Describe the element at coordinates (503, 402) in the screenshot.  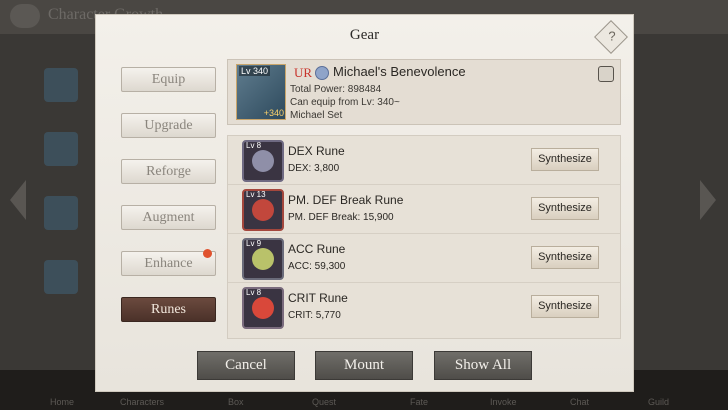
I see `nav-invoke: Invoke` at that location.